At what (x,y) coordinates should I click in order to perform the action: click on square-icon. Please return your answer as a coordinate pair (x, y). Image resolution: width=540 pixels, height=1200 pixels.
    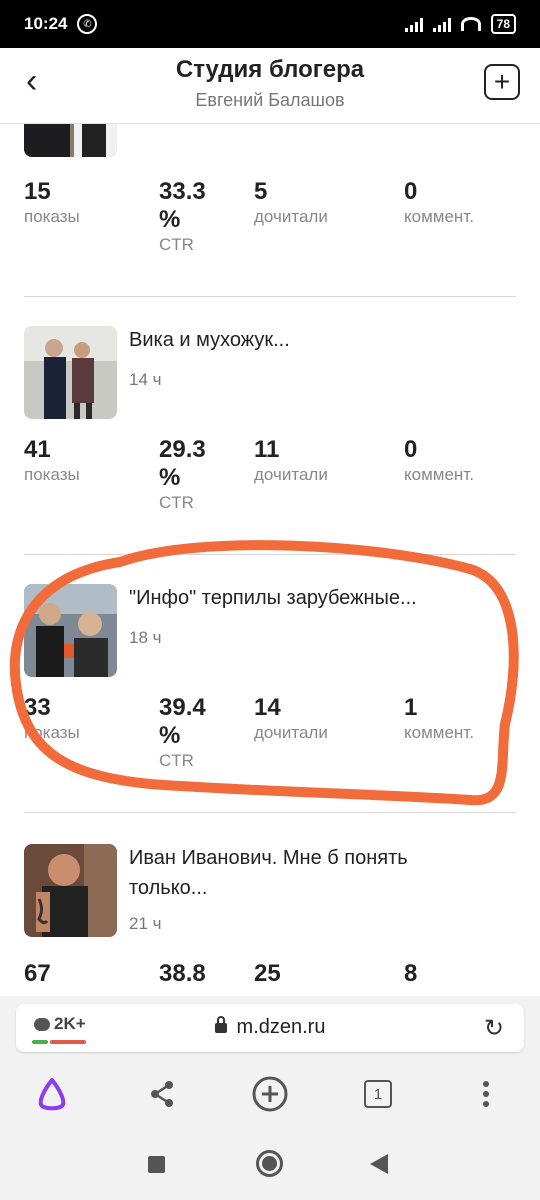
    Looking at the image, I should click on (156, 1164).